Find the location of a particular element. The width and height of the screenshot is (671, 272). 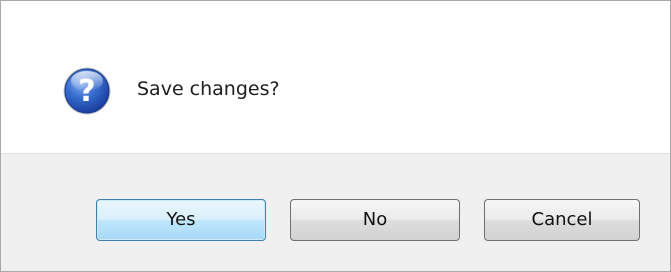

no-button: No is located at coordinates (375, 220).